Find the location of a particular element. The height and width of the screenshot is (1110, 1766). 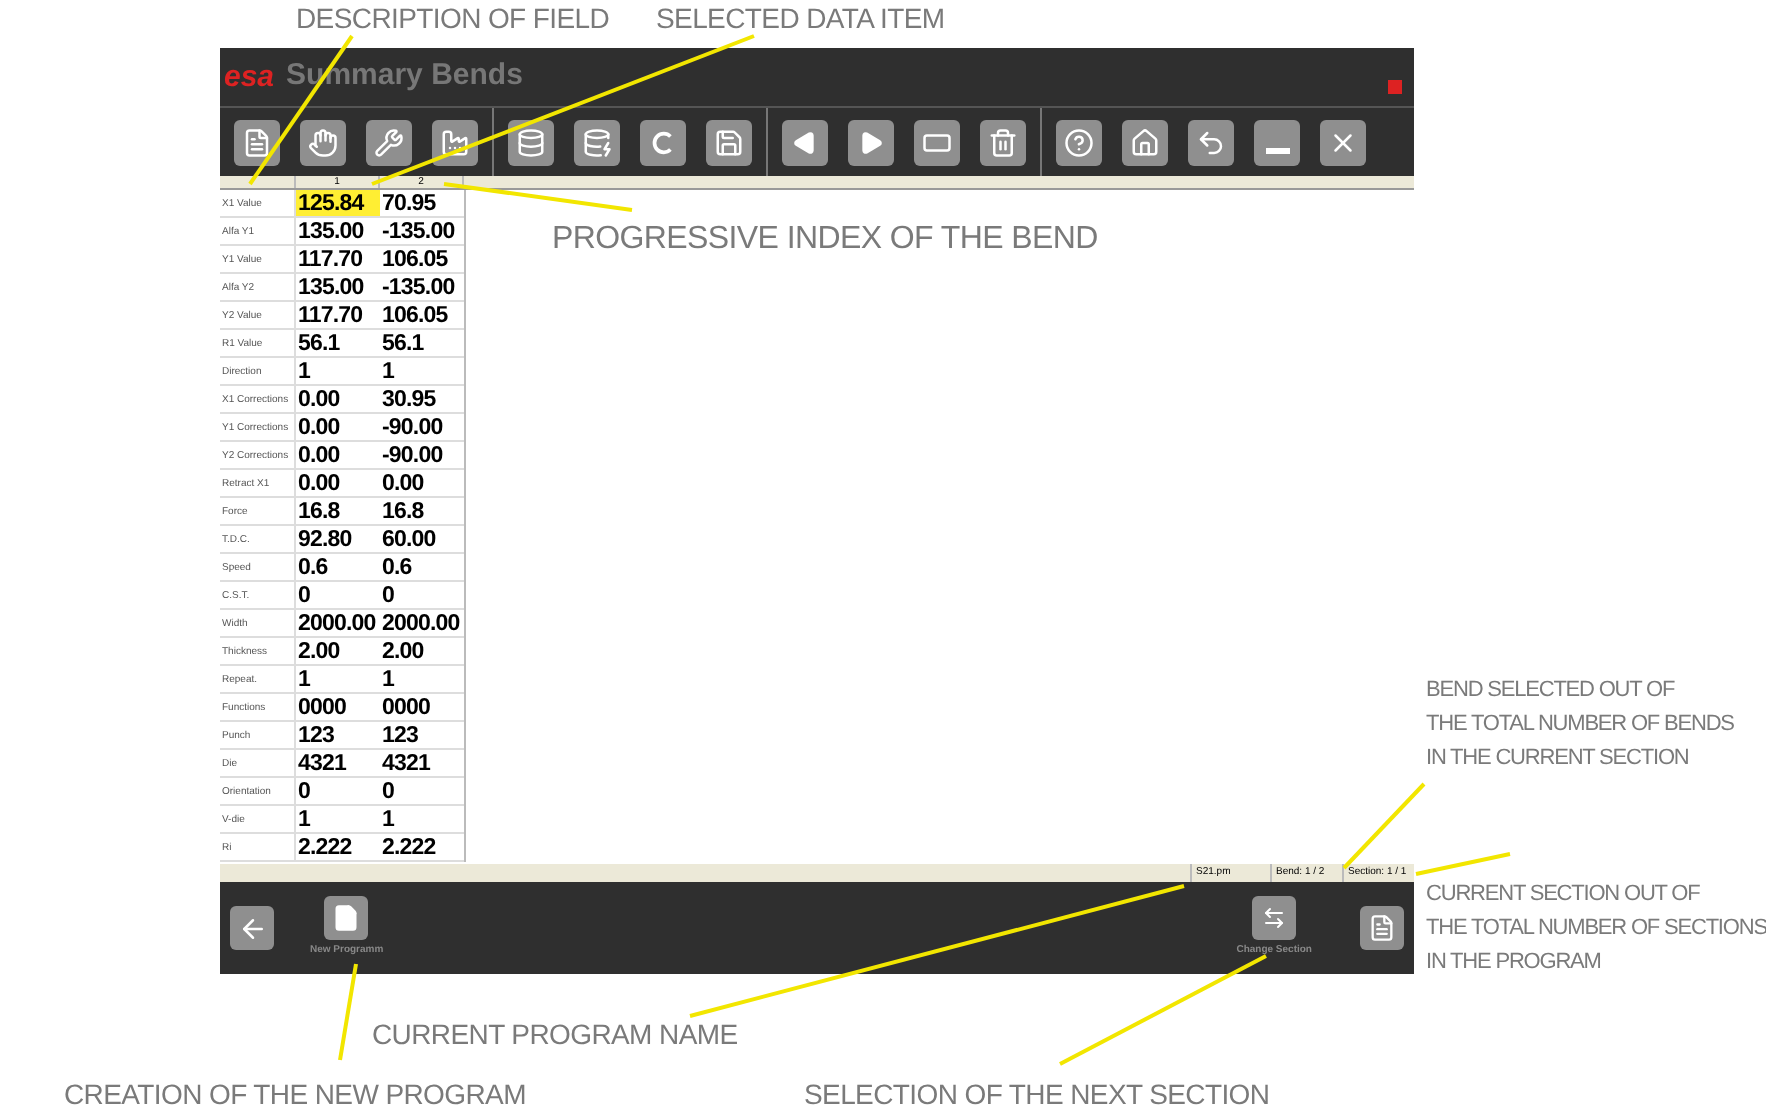

annotation-label: IN THE PROGRAM is located at coordinates (1514, 963).